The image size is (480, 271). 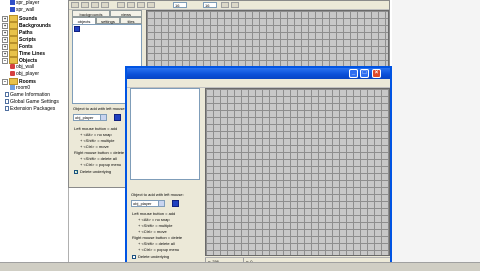 I want to click on sort-y-icon, so click(x=131, y=5).